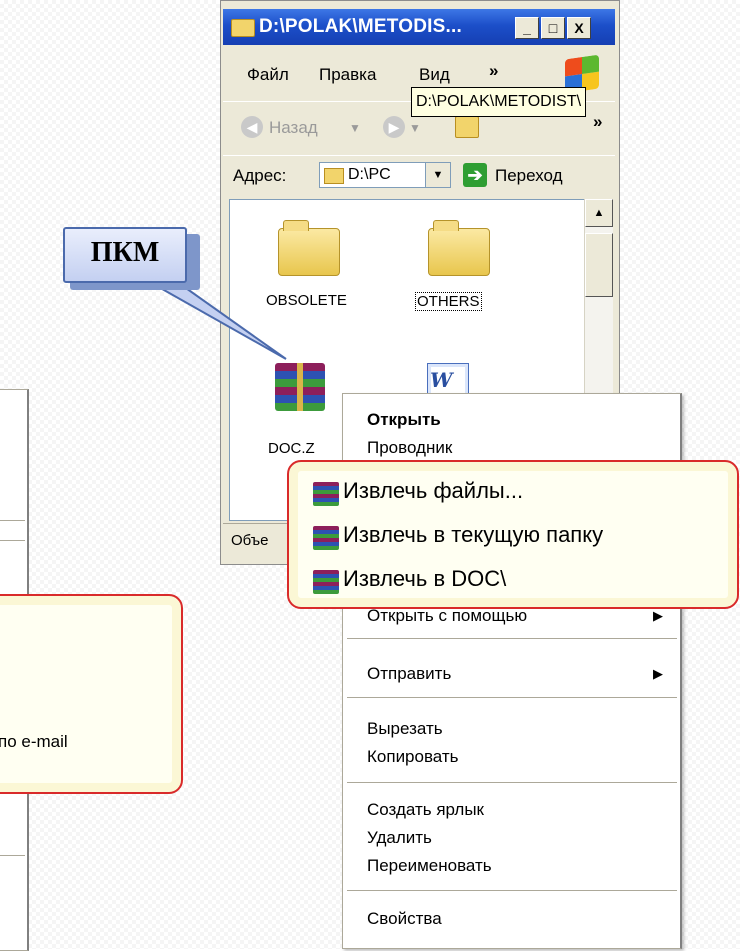 Image resolution: width=740 pixels, height=951 pixels. What do you see at coordinates (415, 128) in the screenshot?
I see `forward-dropdown-icon: ▼` at bounding box center [415, 128].